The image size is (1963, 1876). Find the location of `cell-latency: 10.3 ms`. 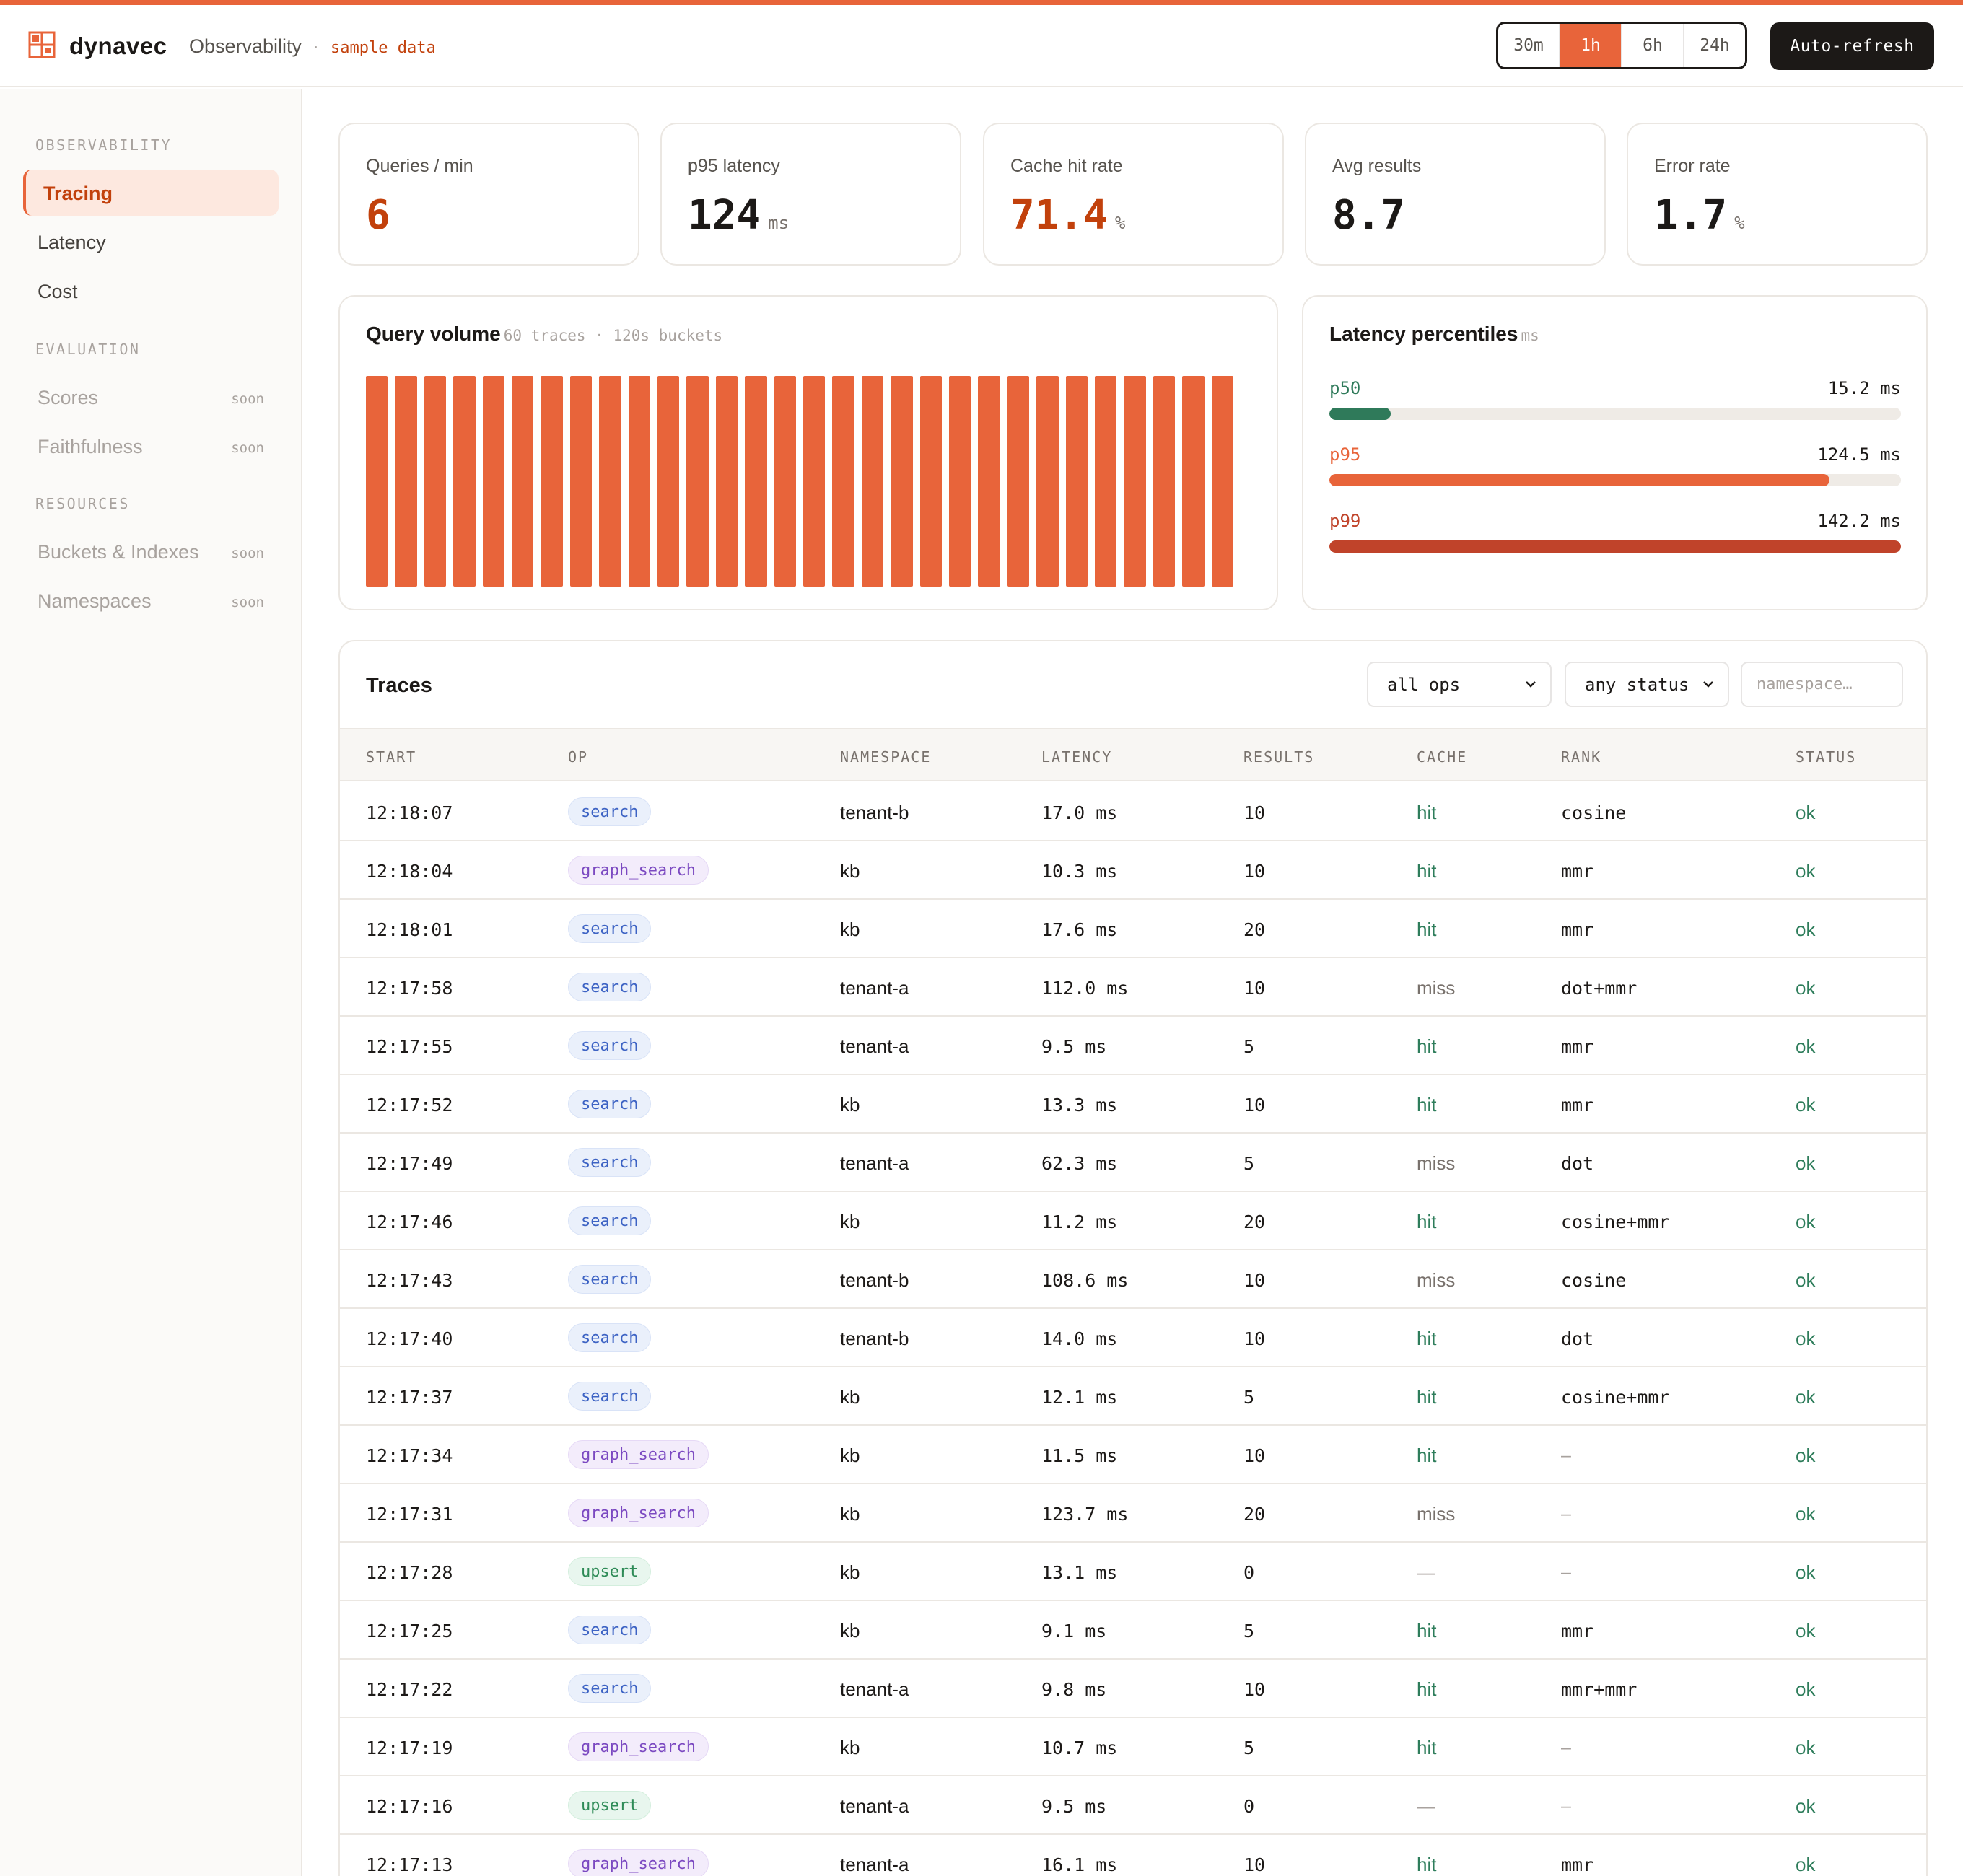

cell-latency: 10.3 ms is located at coordinates (1079, 871).